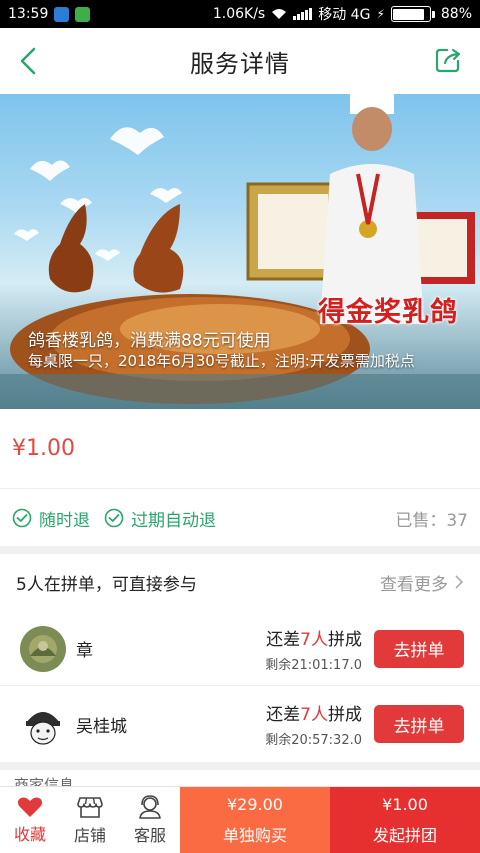  Describe the element at coordinates (84, 651) in the screenshot. I see `member-name: 章` at that location.